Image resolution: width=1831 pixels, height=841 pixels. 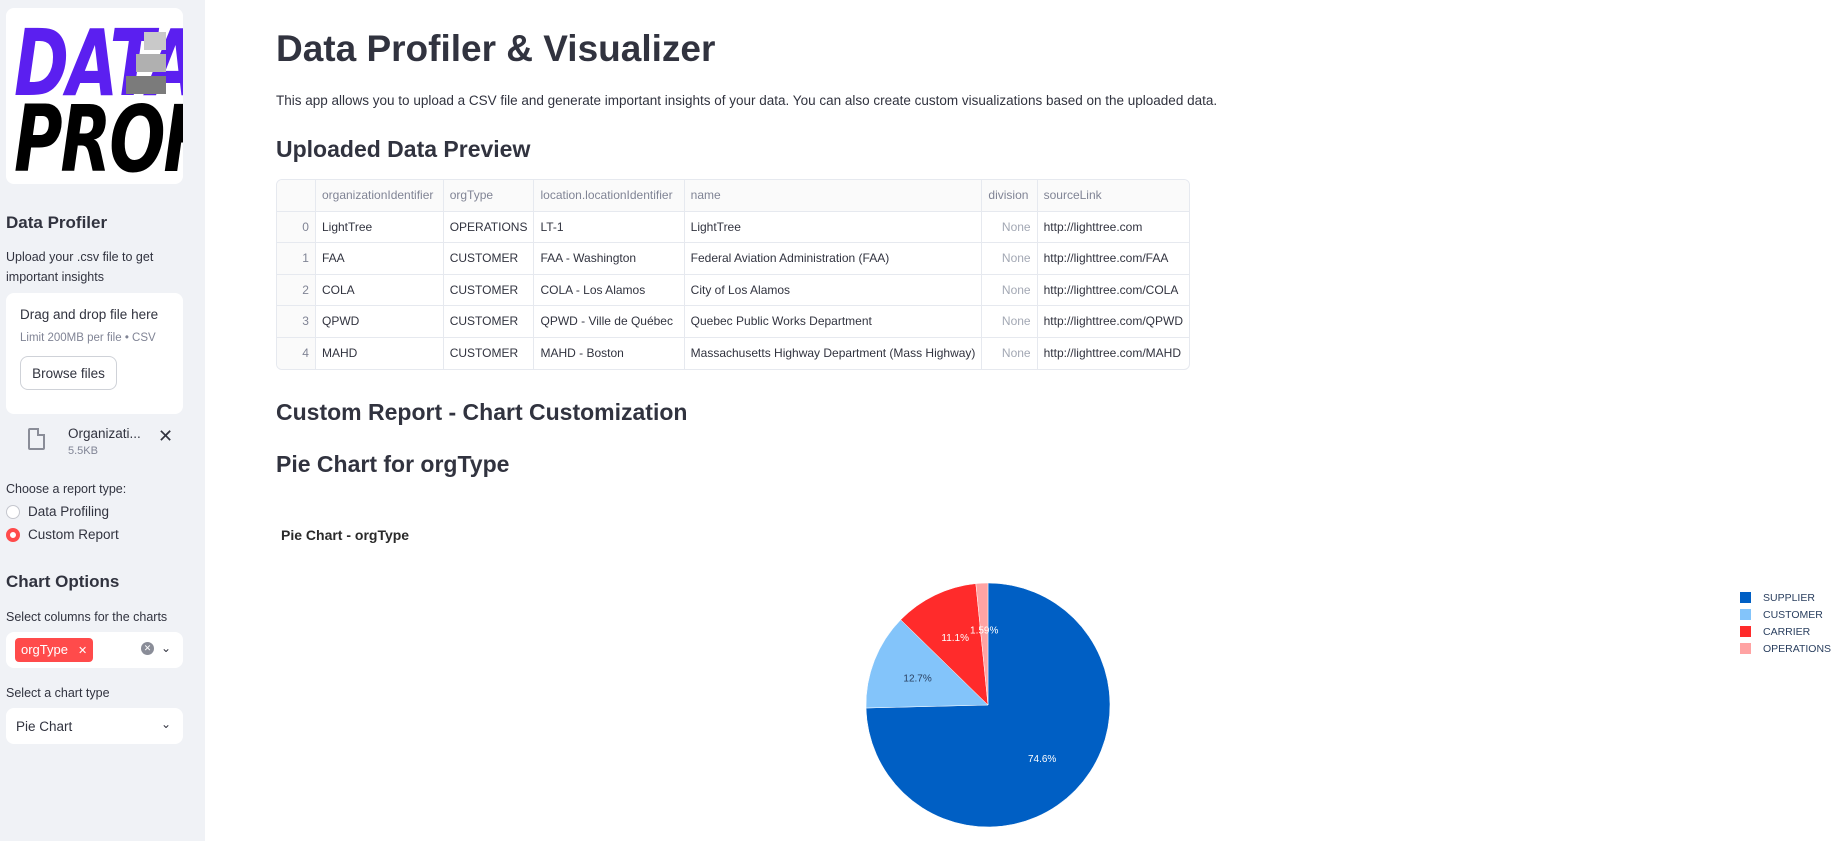 I want to click on uploaded-file-size: 5.5KB, so click(x=83, y=451).